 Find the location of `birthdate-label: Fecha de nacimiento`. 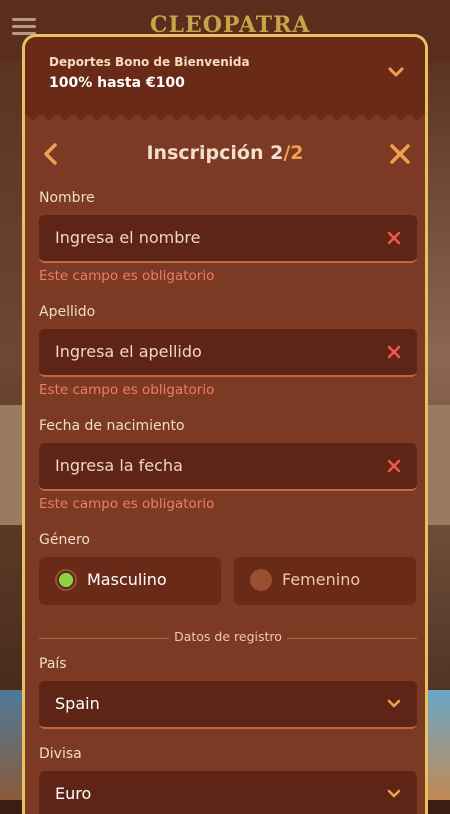

birthdate-label: Fecha de nacimiento is located at coordinates (112, 426).